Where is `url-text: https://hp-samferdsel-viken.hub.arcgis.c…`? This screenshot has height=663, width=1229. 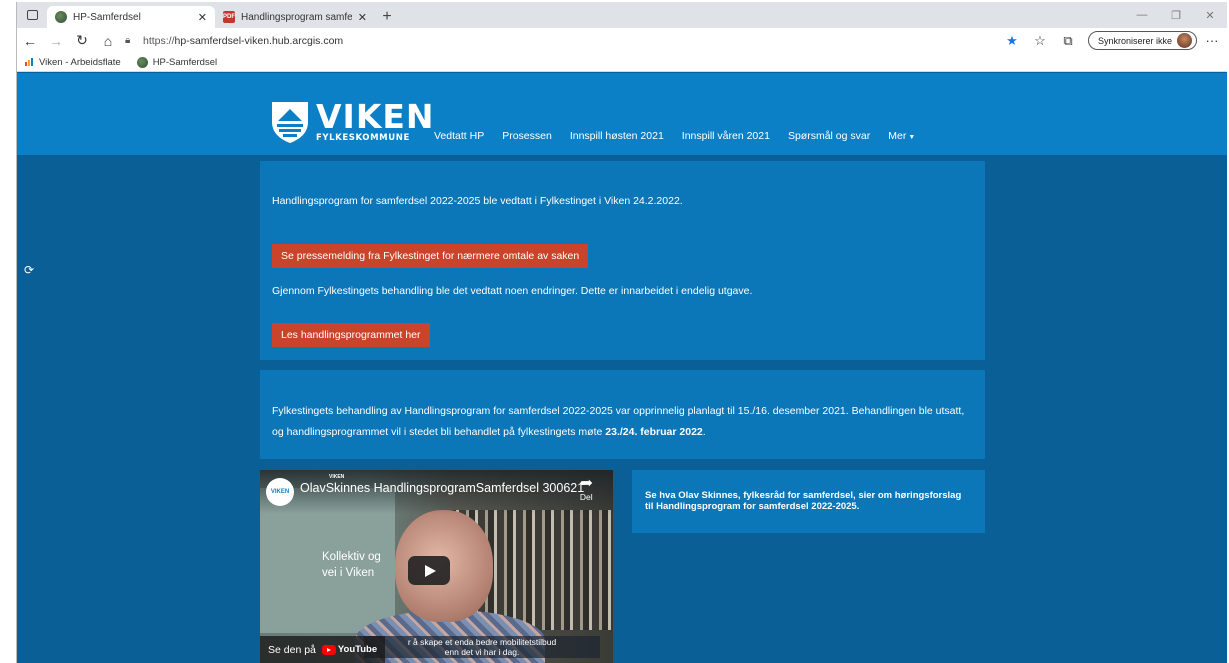
url-text: https://hp-samferdsel-viken.hub.arcgis.c… is located at coordinates (243, 40).